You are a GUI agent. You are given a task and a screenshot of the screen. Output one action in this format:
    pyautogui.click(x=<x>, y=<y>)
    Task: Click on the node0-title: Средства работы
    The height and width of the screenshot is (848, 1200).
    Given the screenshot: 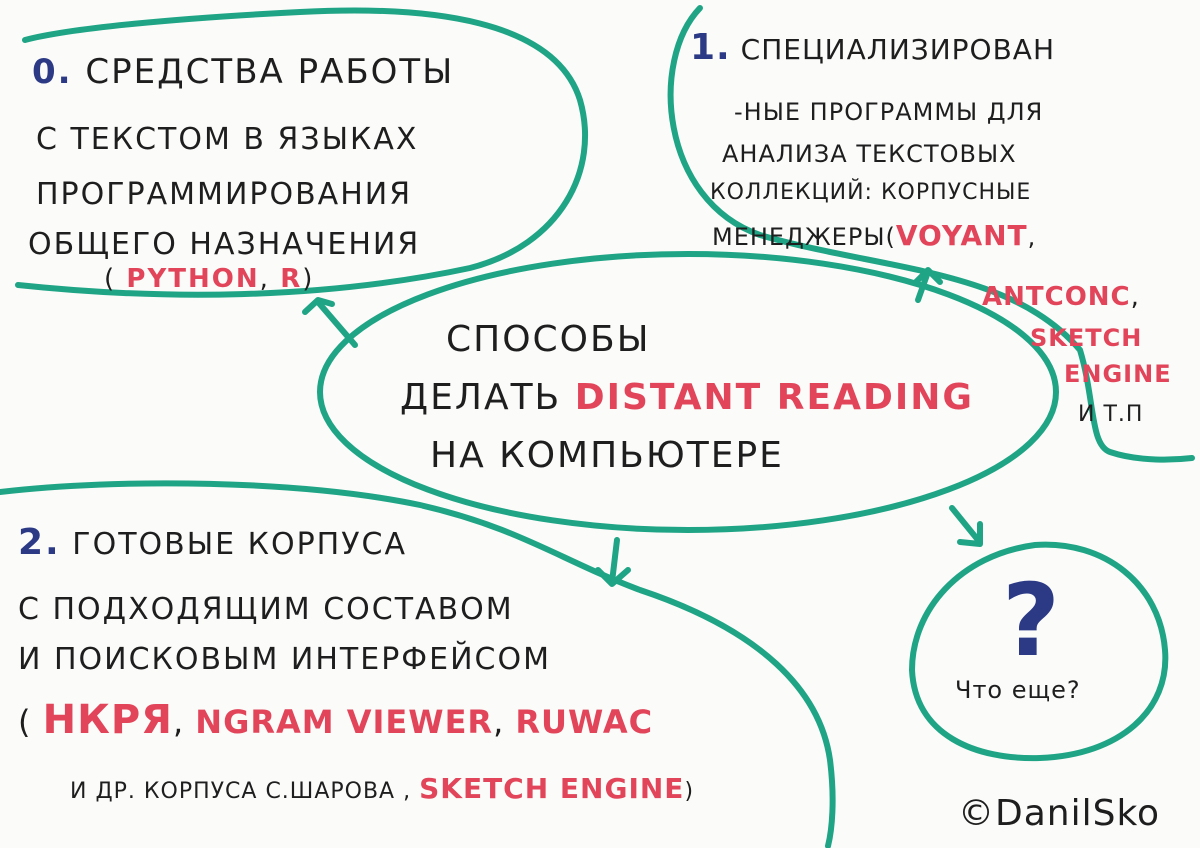 What is the action you would take?
    pyautogui.click(x=270, y=72)
    